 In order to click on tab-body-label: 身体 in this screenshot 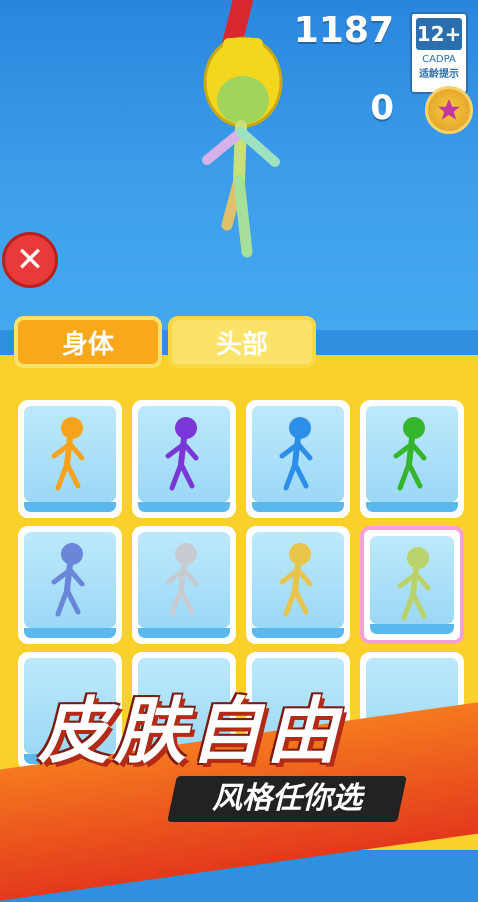, I will do `click(87, 344)`.